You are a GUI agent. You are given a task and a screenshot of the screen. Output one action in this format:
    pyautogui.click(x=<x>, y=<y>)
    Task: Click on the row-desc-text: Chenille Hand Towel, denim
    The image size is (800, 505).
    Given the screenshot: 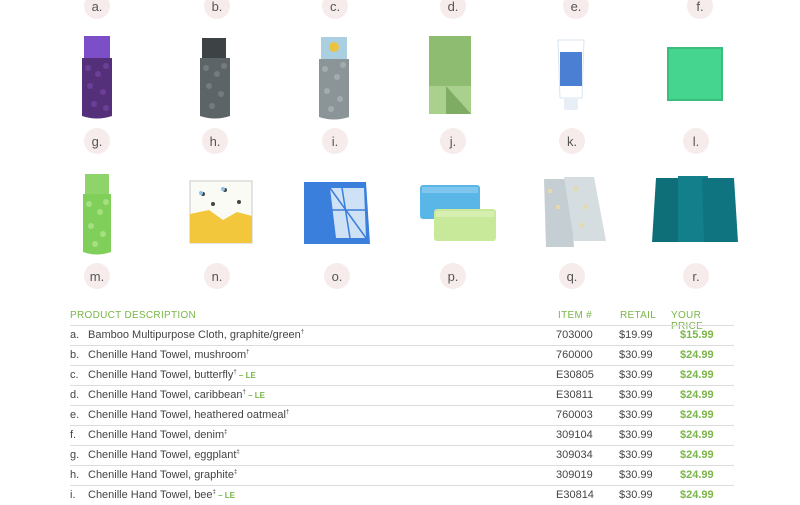 What is the action you would take?
    pyautogui.click(x=156, y=435)
    